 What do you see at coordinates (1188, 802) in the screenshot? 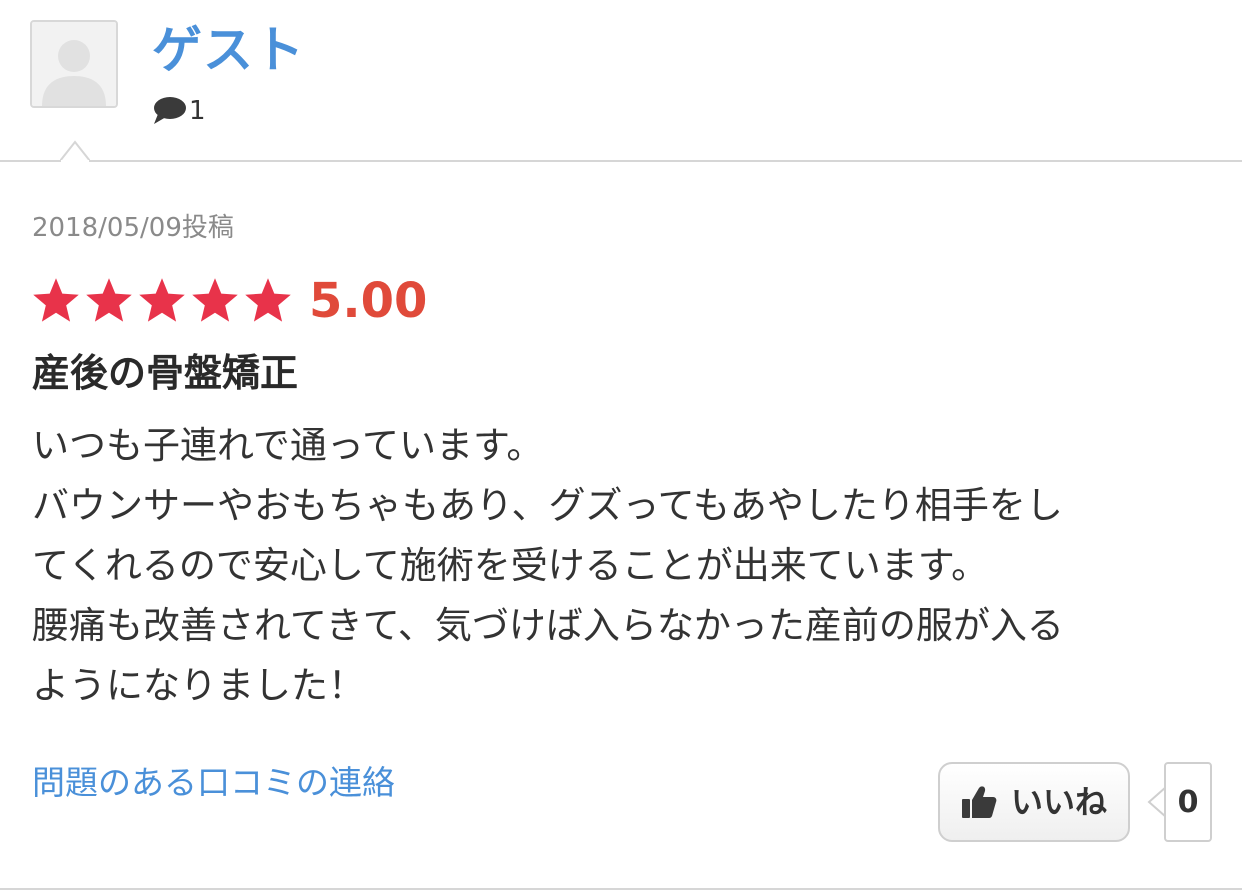
I see `like-count: 0` at bounding box center [1188, 802].